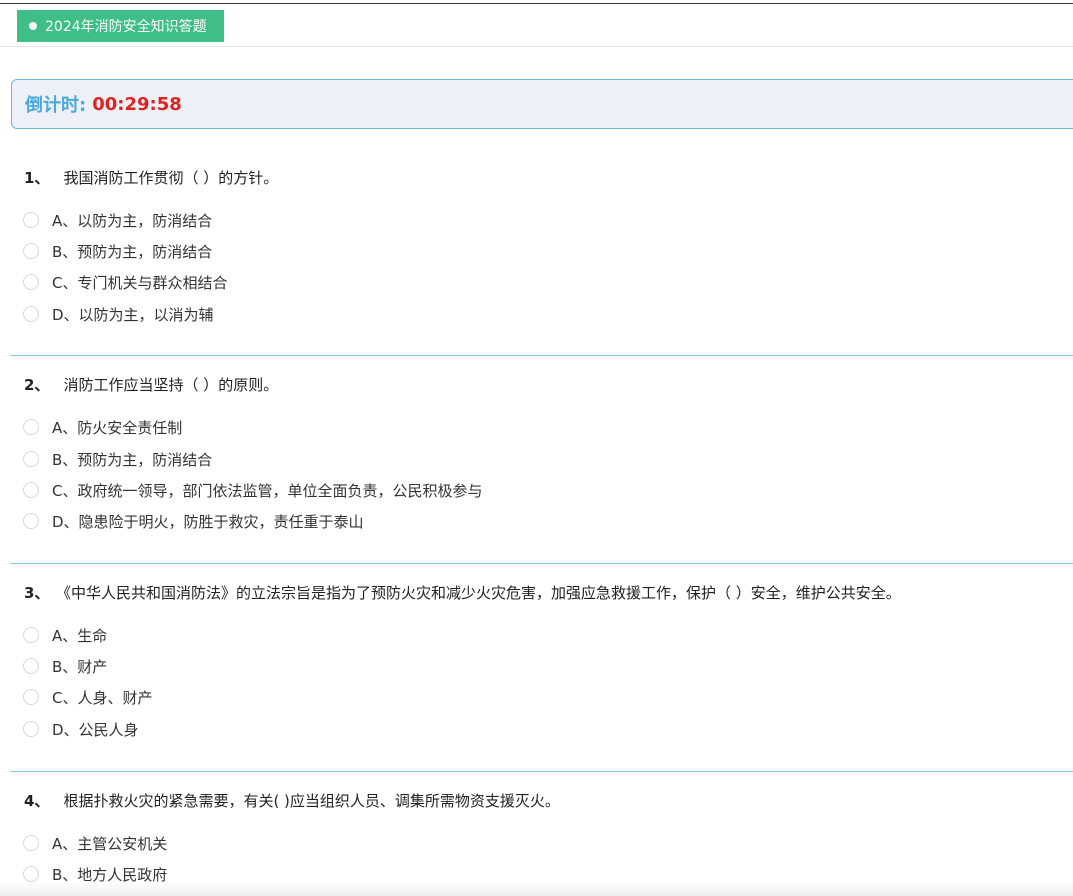  Describe the element at coordinates (102, 697) in the screenshot. I see `option-label: C、人身、财产` at that location.